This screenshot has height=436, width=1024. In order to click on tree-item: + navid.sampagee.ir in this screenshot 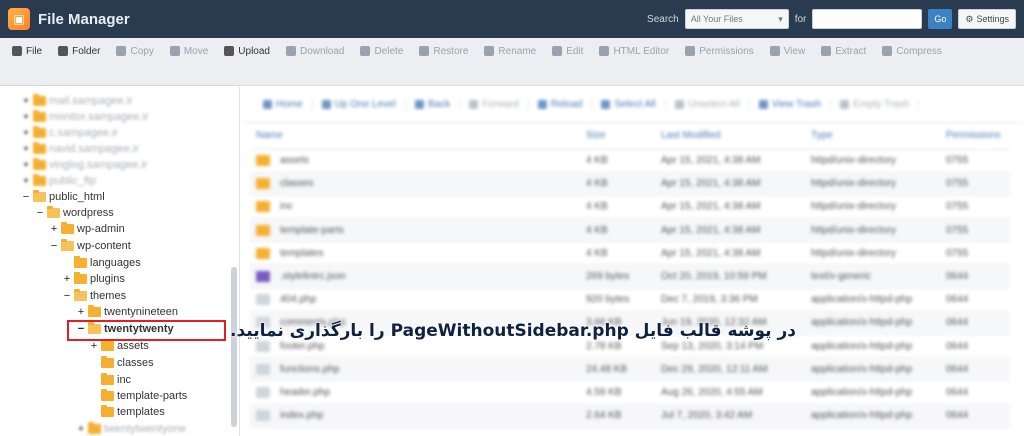, I will do `click(80, 149)`.